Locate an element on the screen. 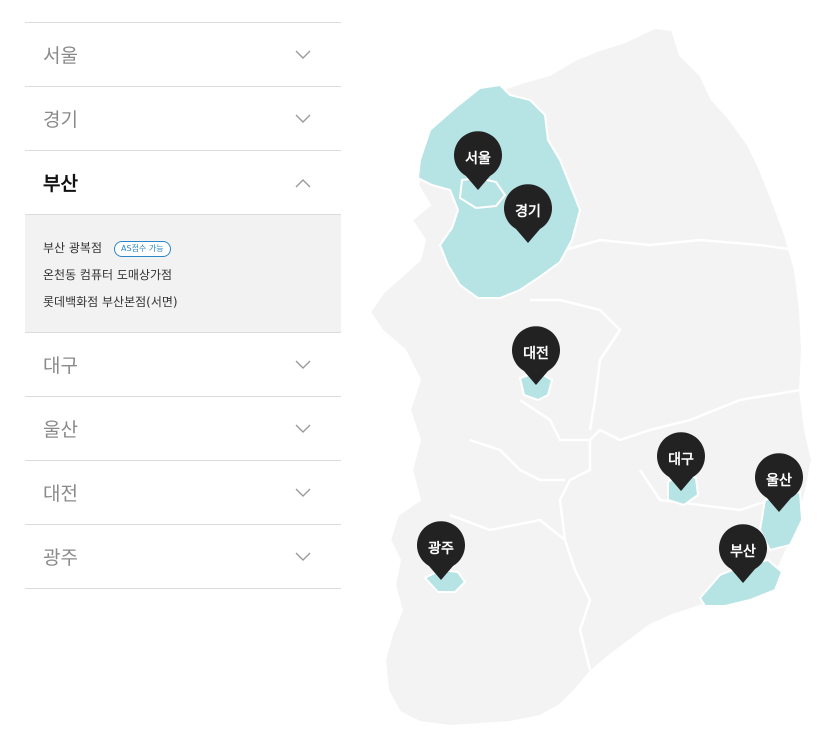 The height and width of the screenshot is (749, 840). region-header-busan: 부산 is located at coordinates (183, 182).